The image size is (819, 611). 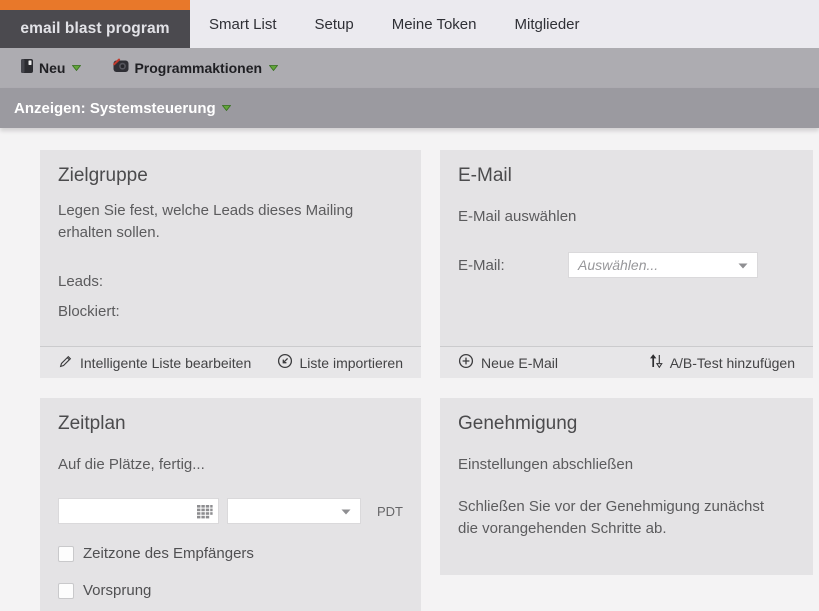 I want to click on leads-label: Leads:, so click(x=81, y=281).